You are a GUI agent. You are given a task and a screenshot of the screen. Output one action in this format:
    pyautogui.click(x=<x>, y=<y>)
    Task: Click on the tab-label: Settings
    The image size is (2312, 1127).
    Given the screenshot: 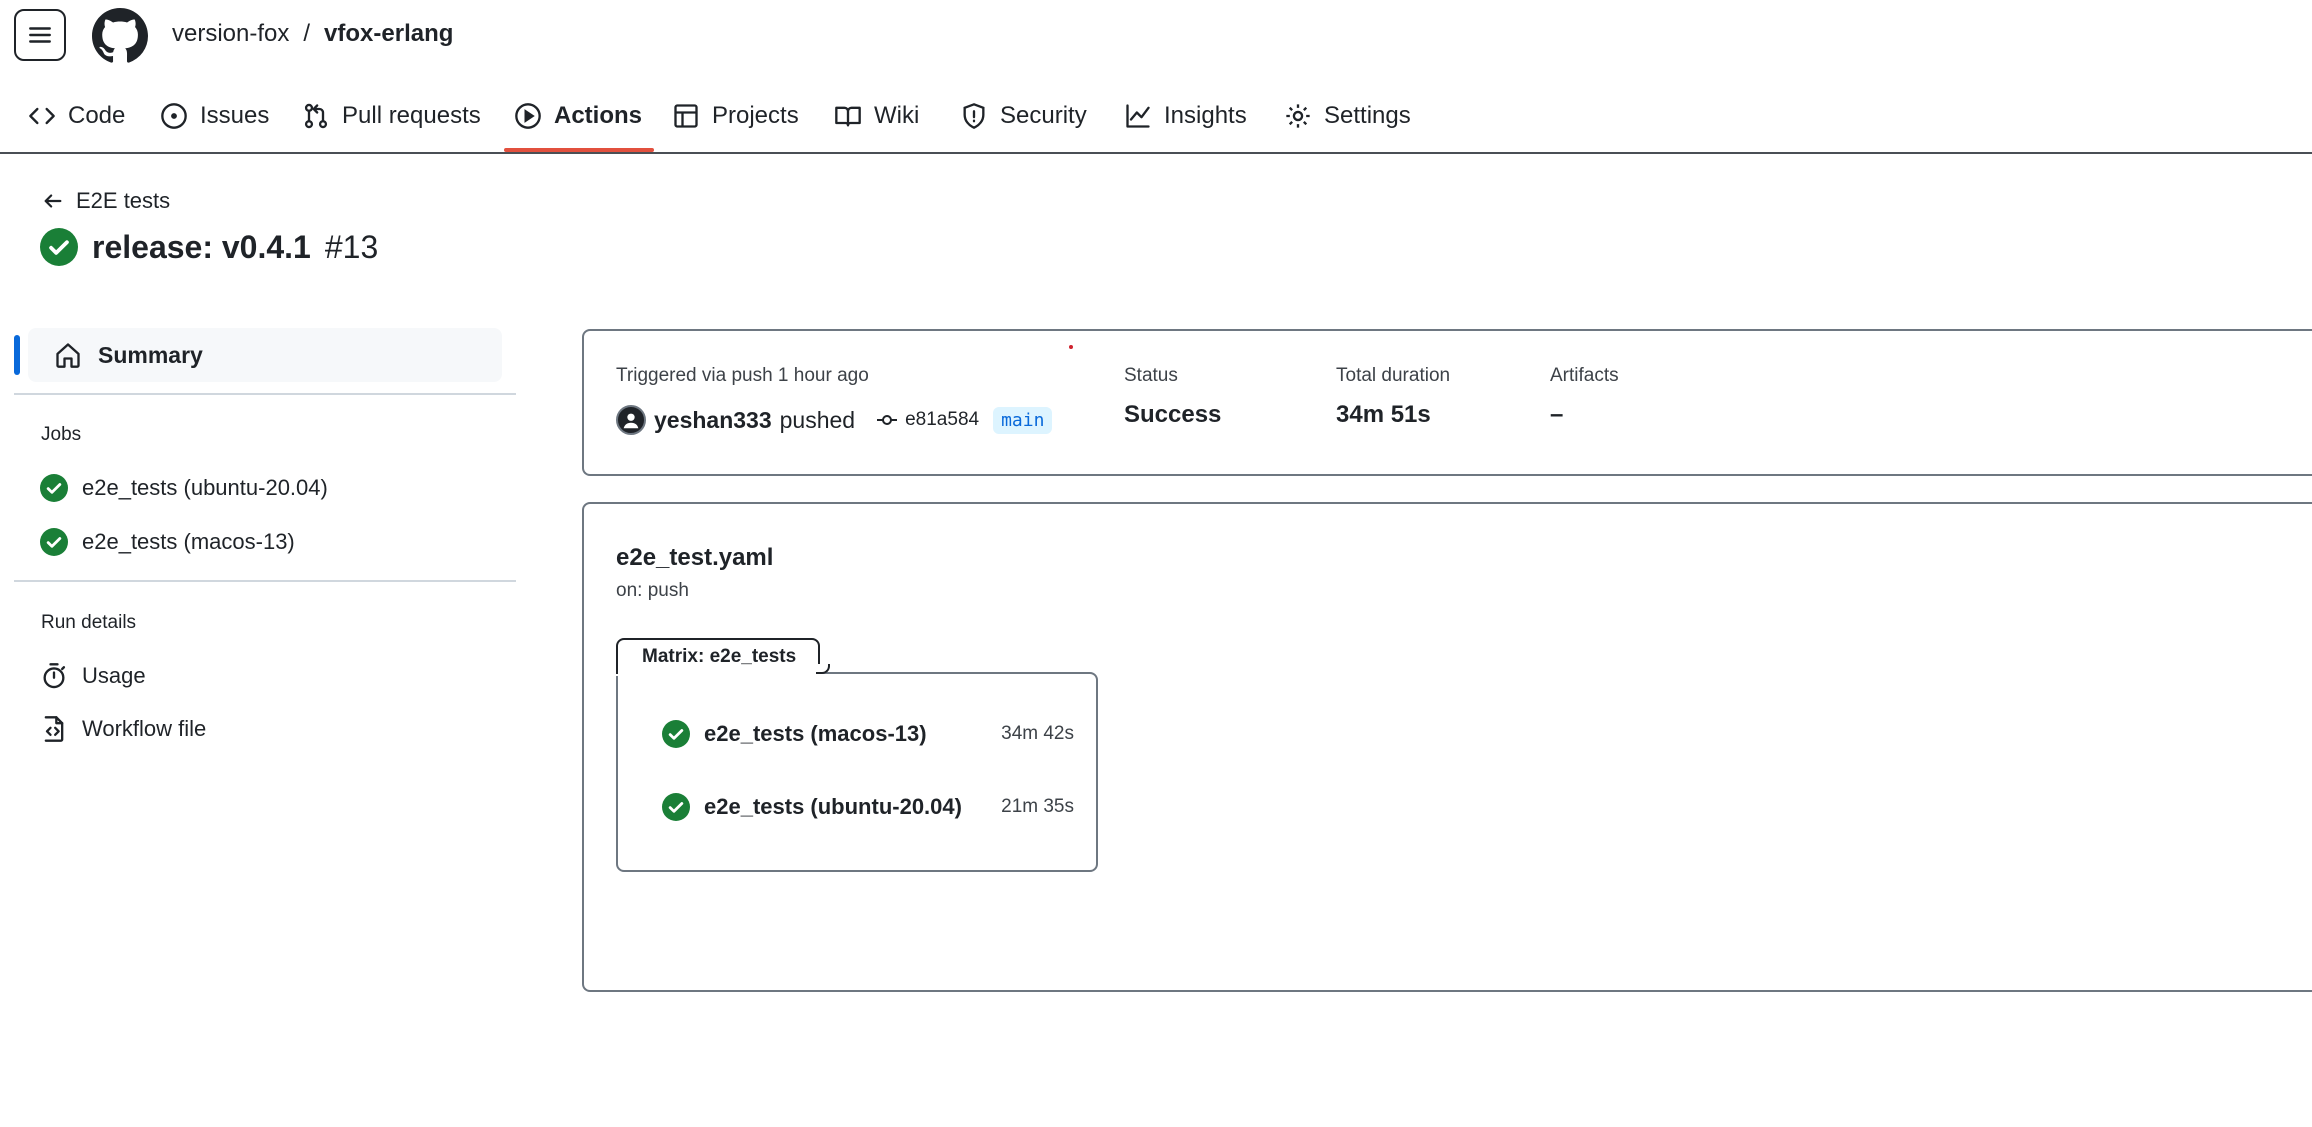 What is the action you would take?
    pyautogui.click(x=1367, y=115)
    